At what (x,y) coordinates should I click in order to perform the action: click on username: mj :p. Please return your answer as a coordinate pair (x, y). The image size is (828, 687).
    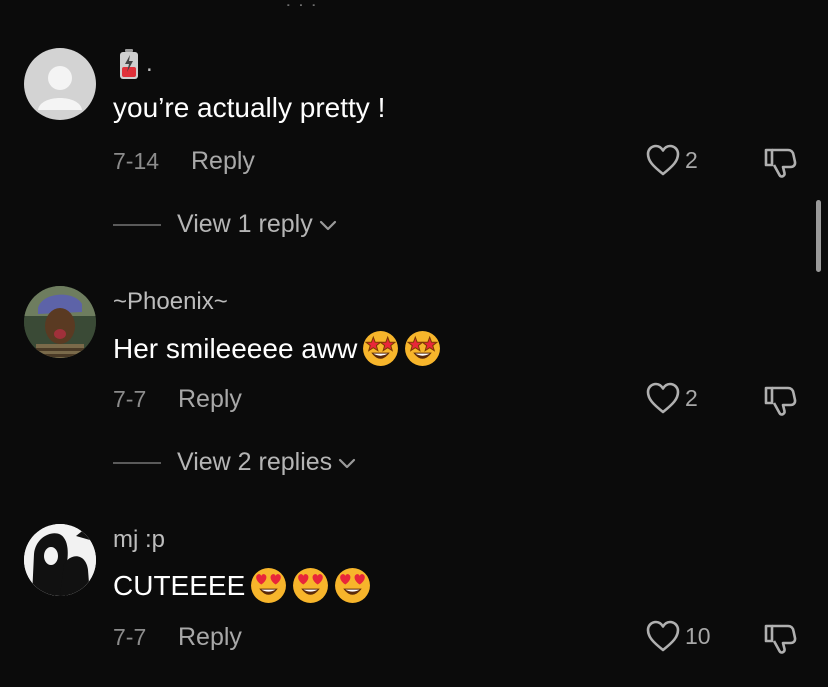
    Looking at the image, I should click on (139, 540).